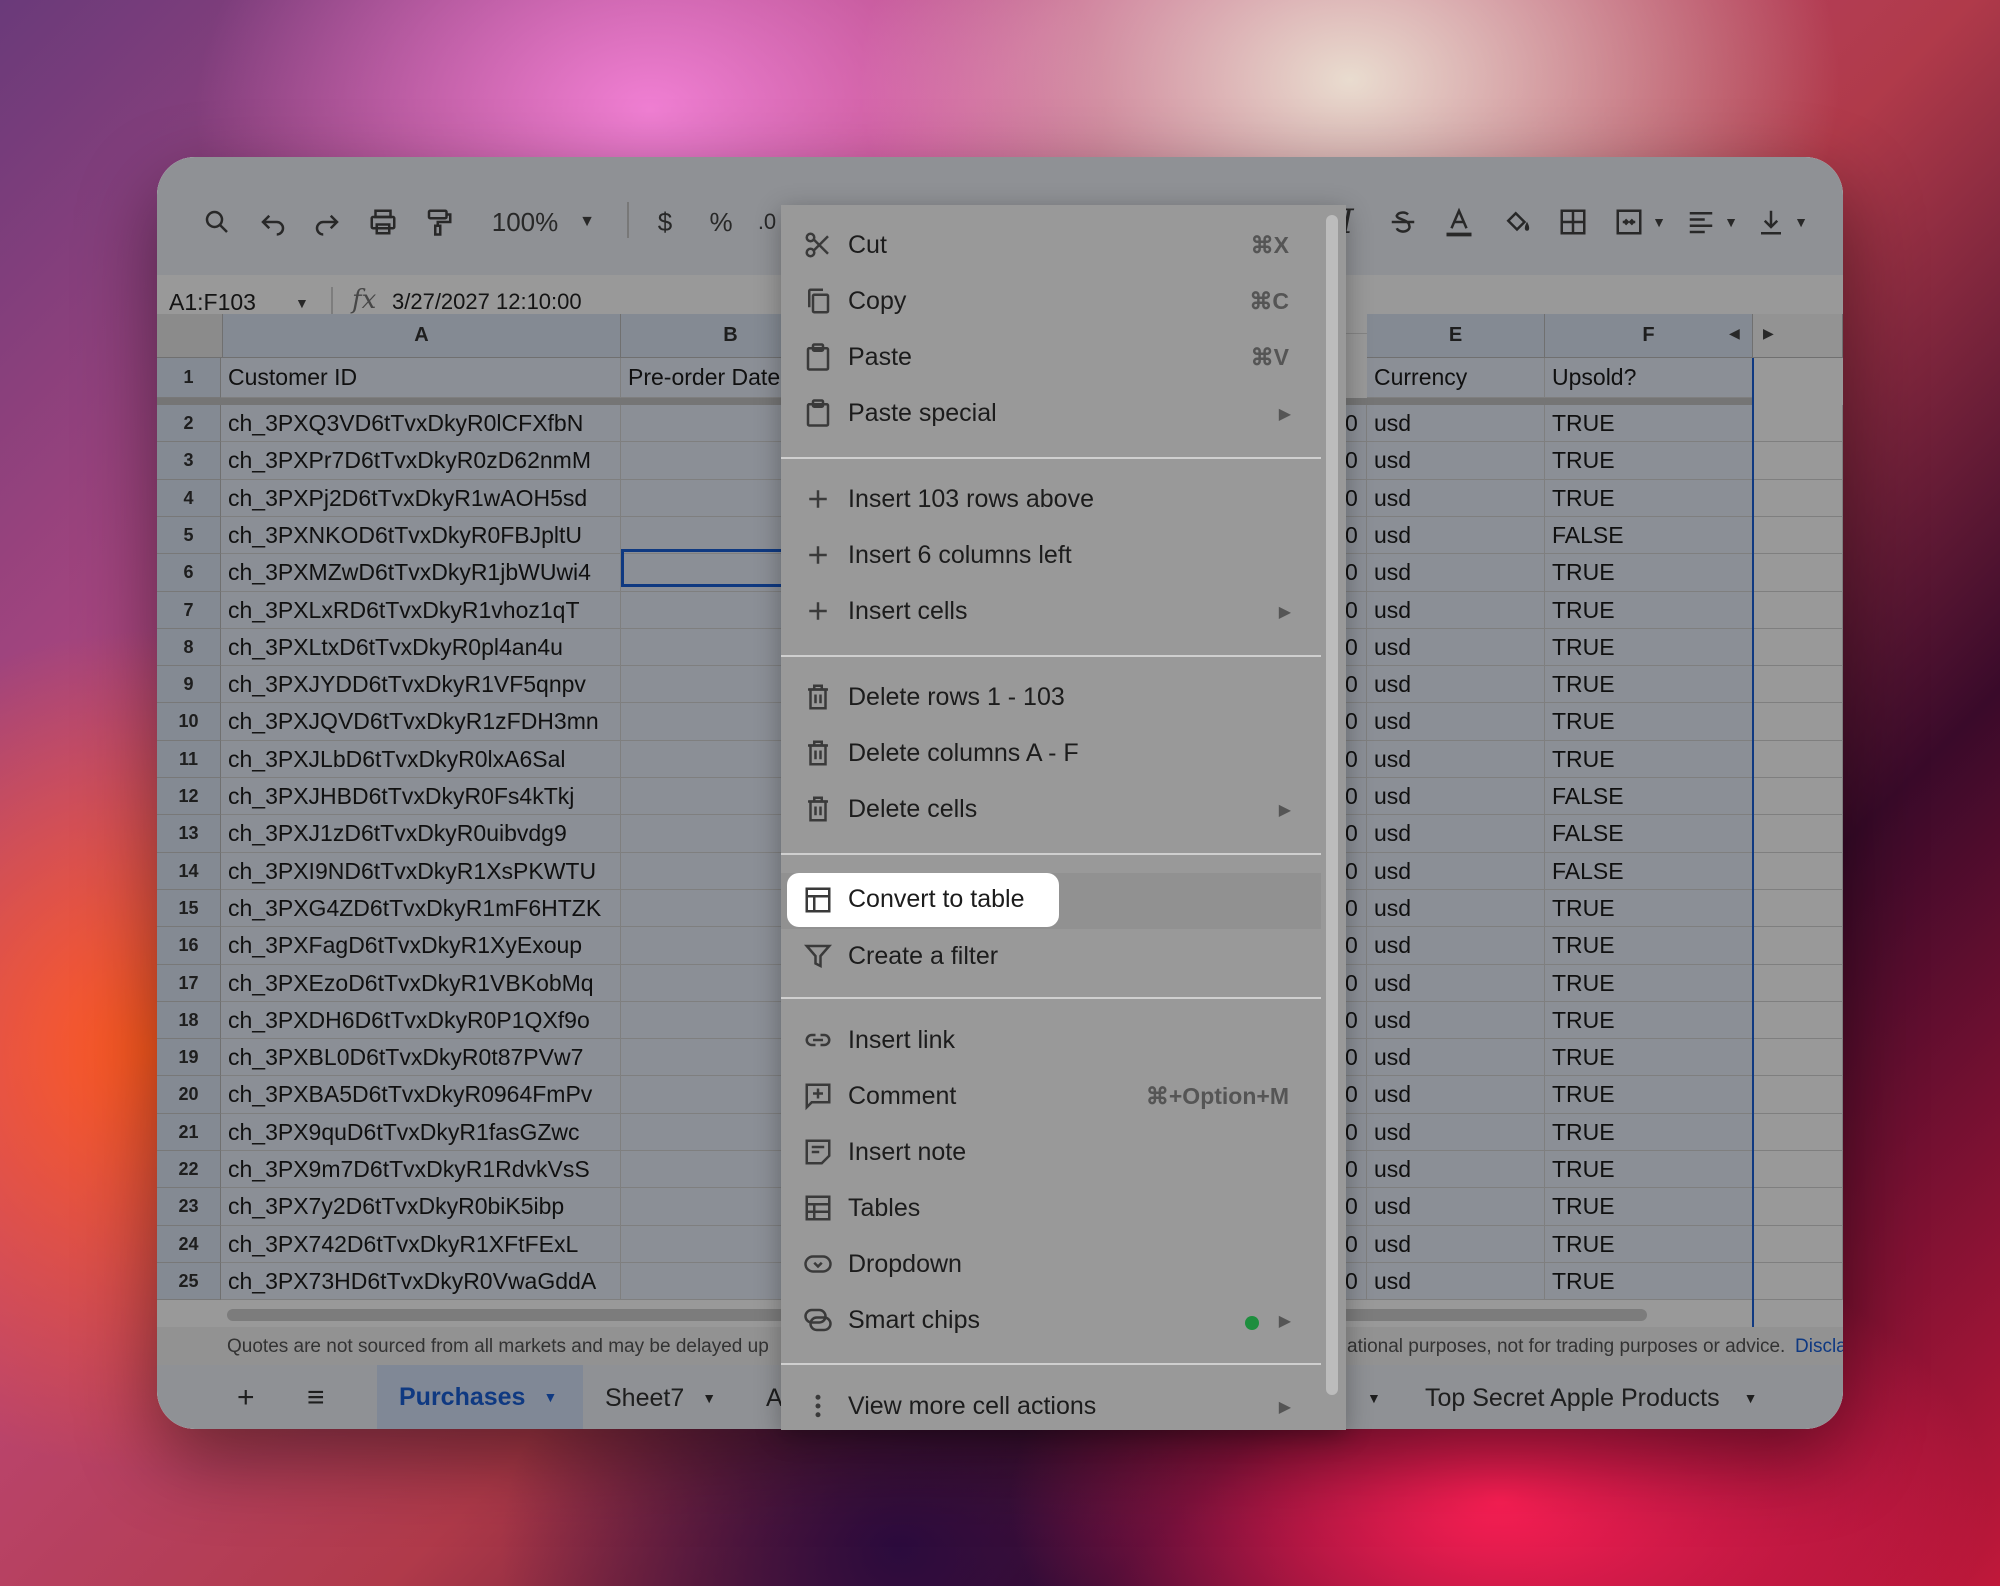  I want to click on context-menu-scrollbar, so click(1332, 805).